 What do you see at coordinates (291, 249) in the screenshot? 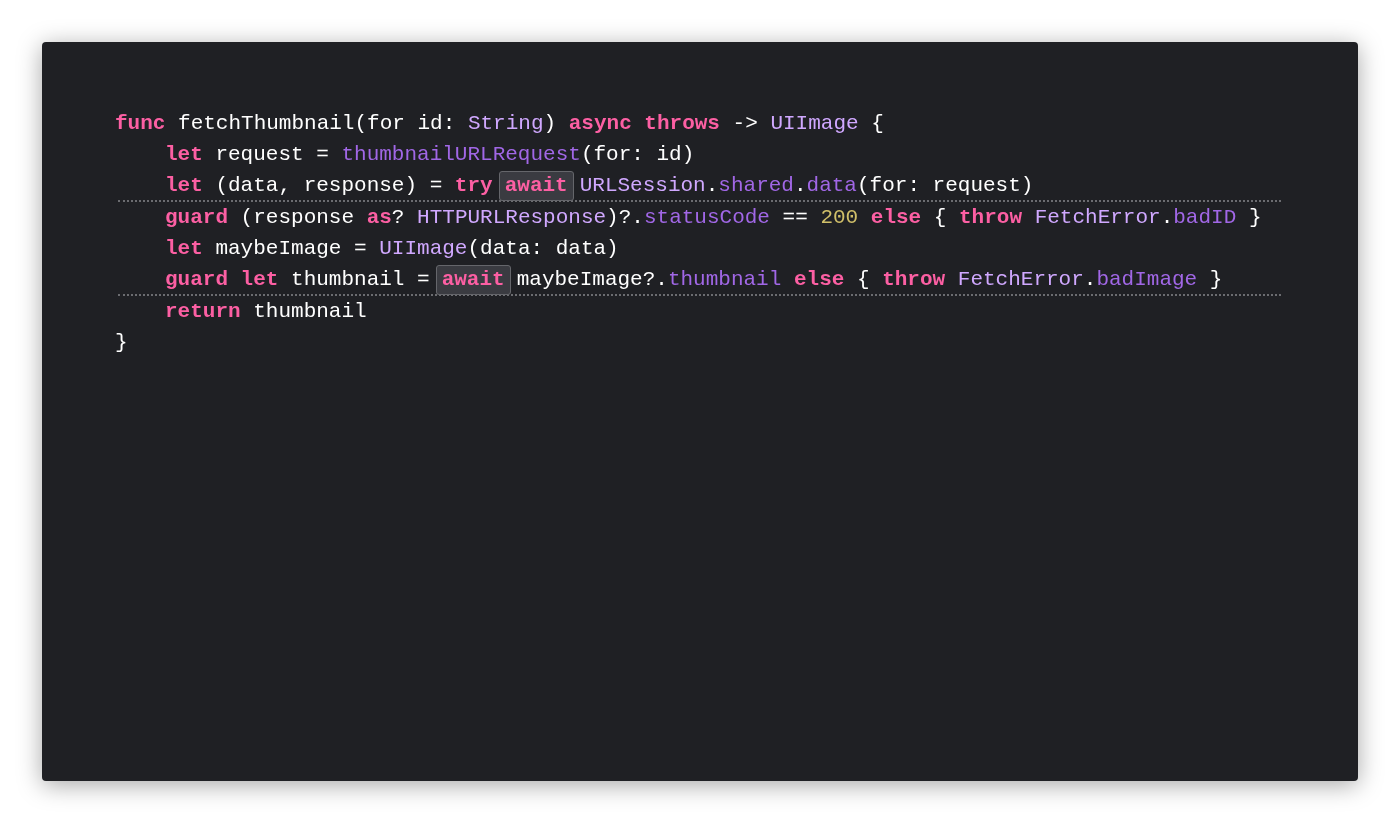
I see `code-token: maybeImage =` at bounding box center [291, 249].